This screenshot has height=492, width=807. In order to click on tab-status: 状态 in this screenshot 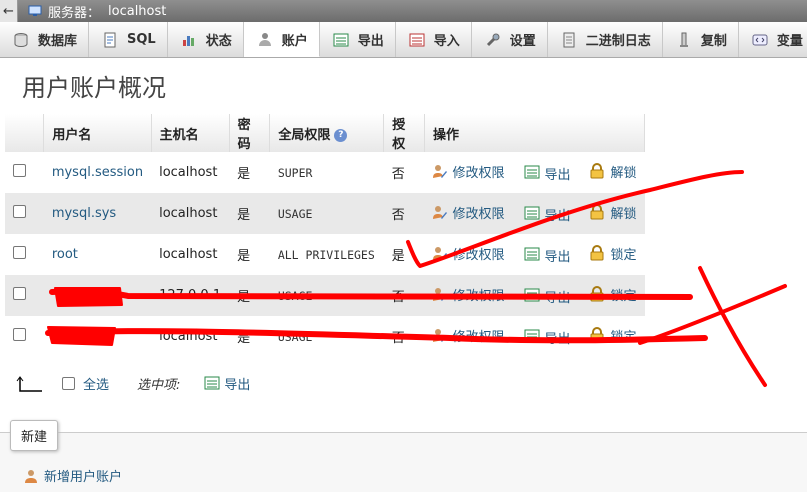, I will do `click(206, 39)`.